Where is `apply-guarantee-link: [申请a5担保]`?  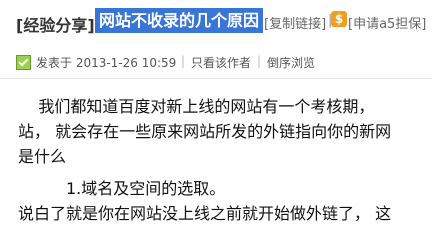
apply-guarantee-link: [申请a5担保] is located at coordinates (387, 22).